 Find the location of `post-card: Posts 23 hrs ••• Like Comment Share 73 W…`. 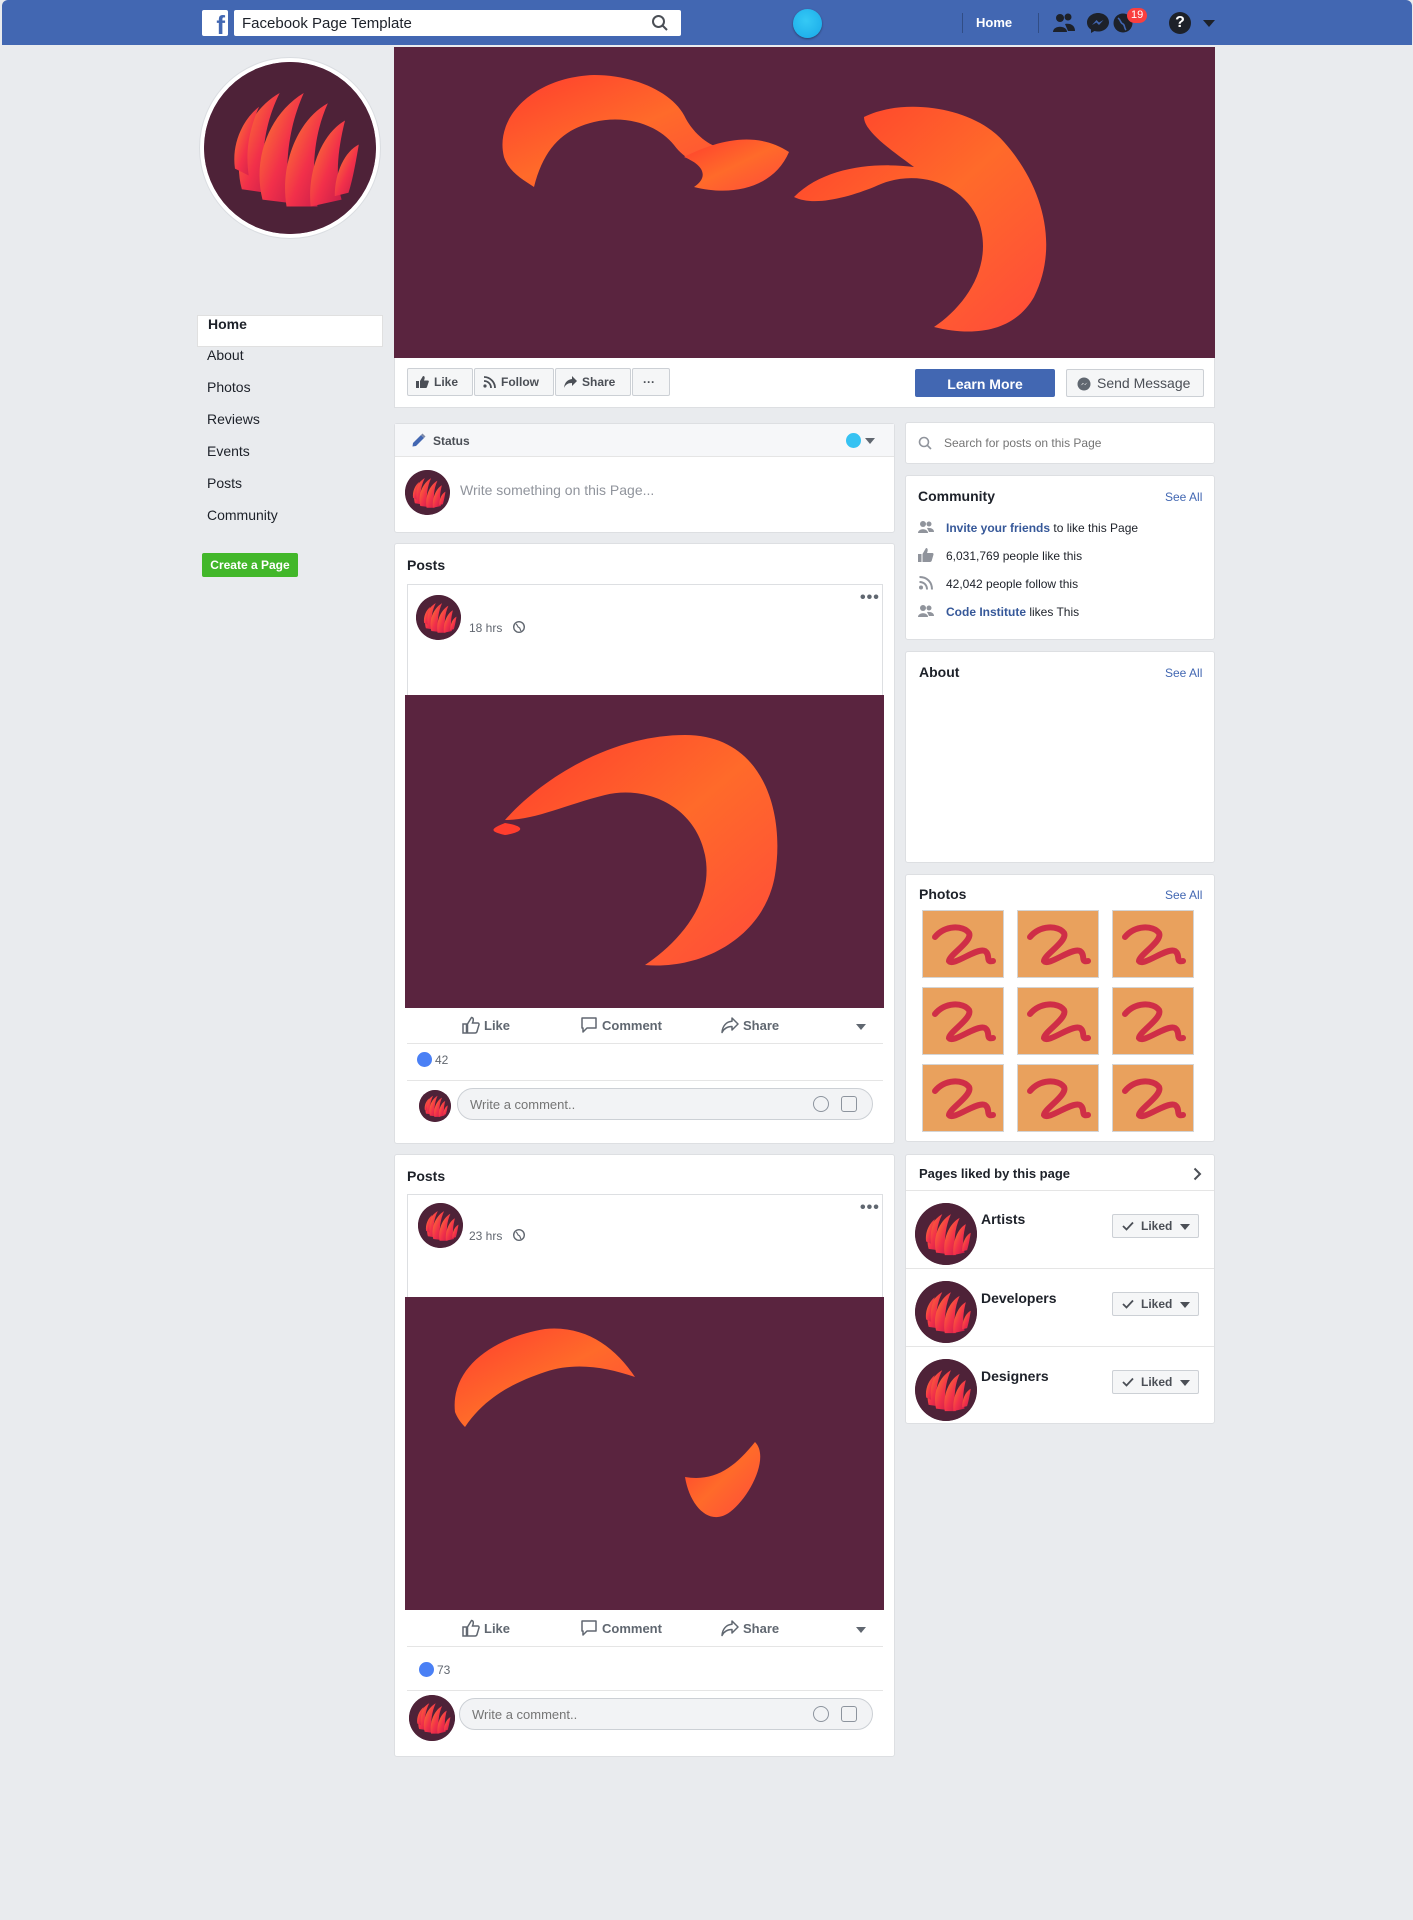

post-card: Posts 23 hrs ••• Like Comment Share 73 W… is located at coordinates (644, 1455).